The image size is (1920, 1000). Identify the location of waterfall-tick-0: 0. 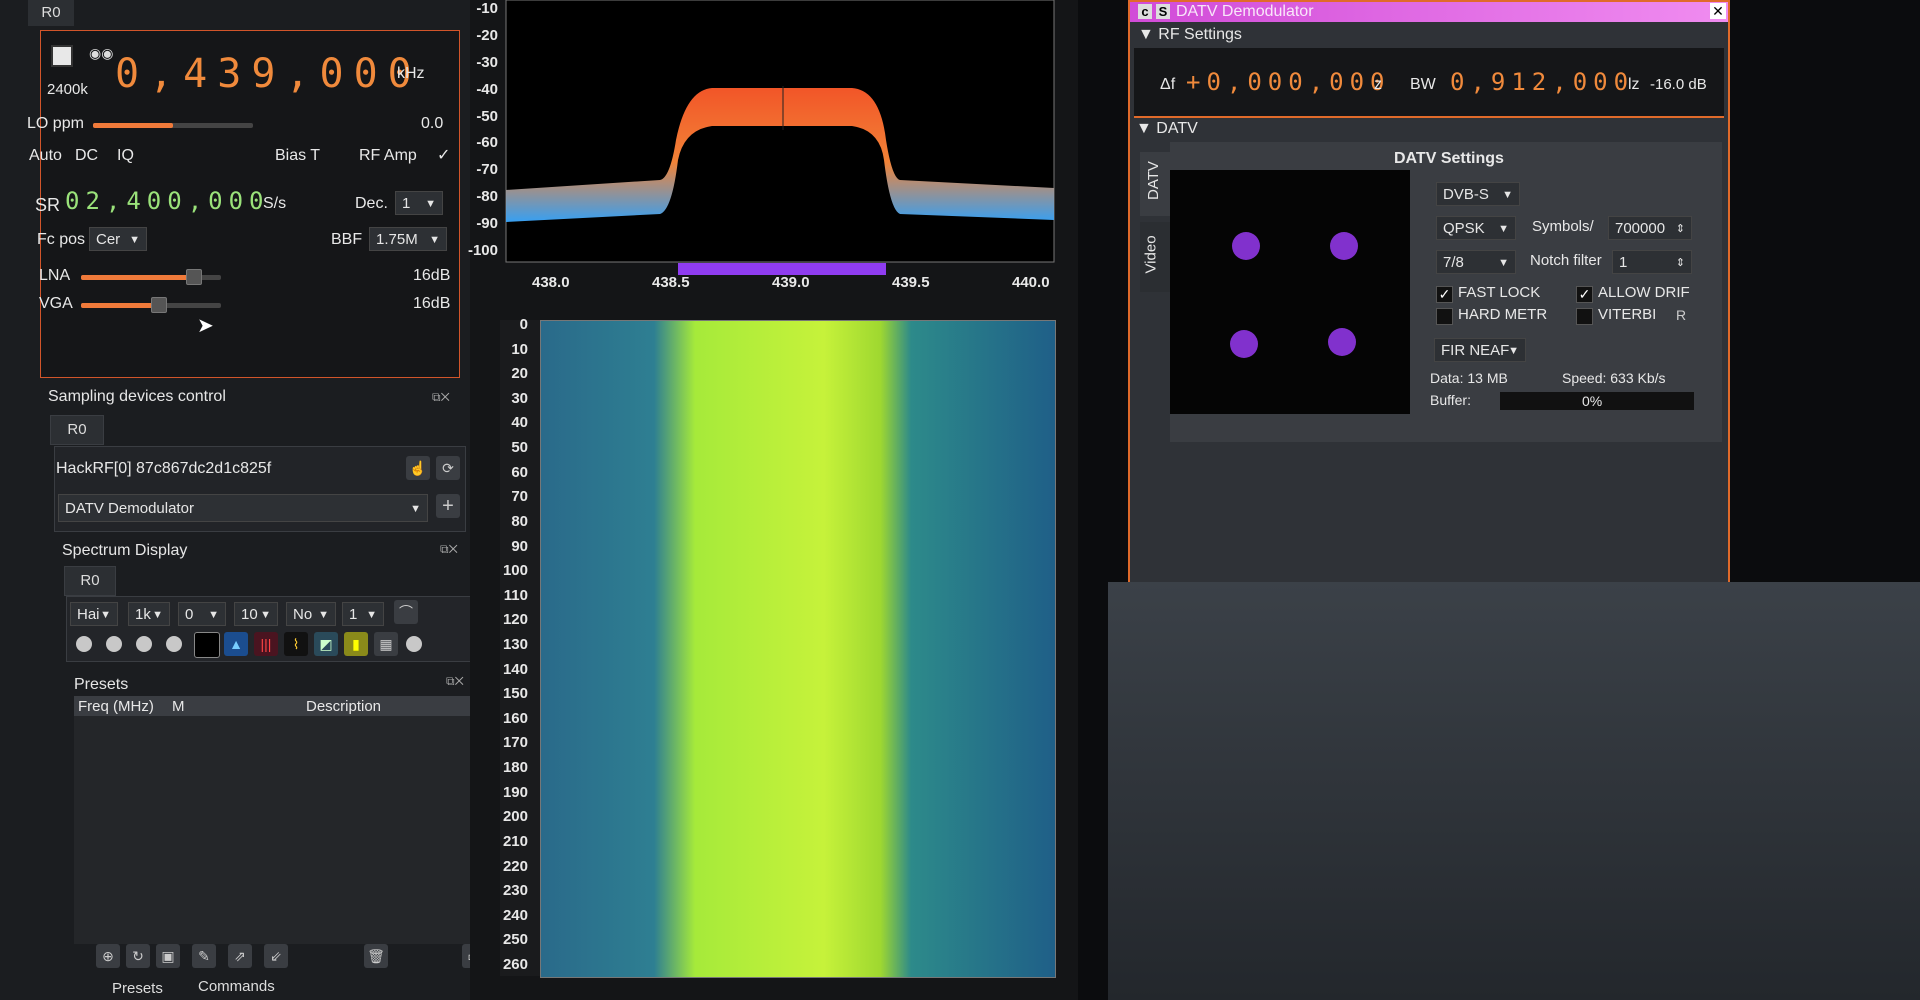
(523, 324).